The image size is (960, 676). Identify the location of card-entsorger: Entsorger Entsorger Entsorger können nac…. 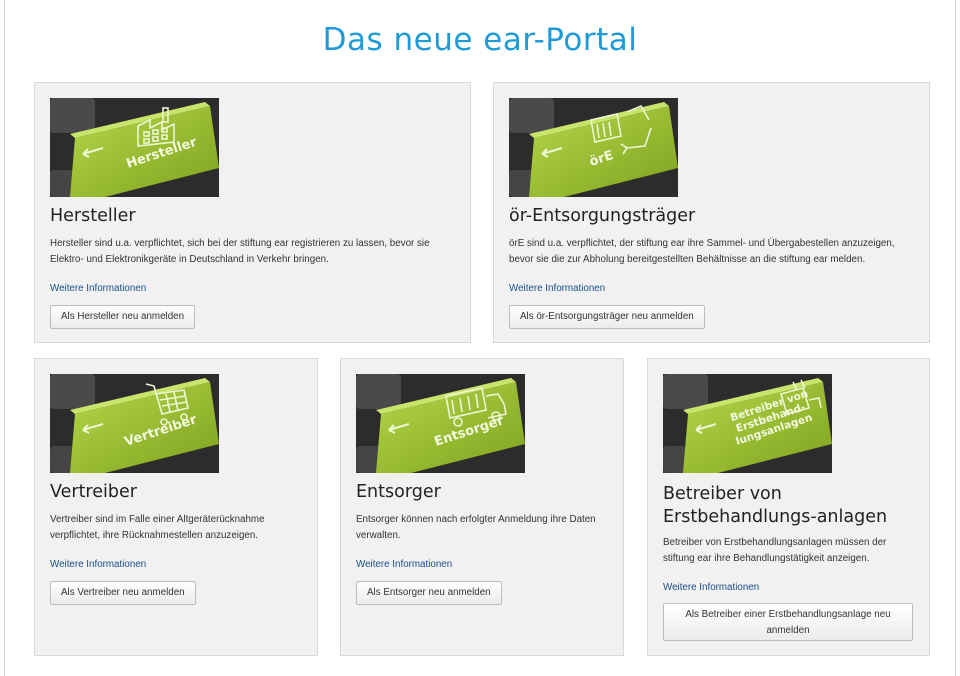
(482, 507).